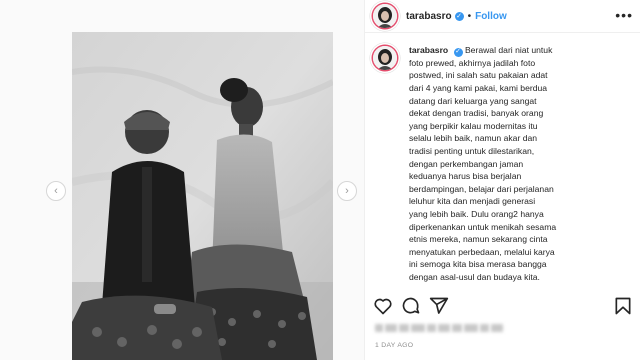  Describe the element at coordinates (483, 226) in the screenshot. I see `caption-line: diperkenankan untuk menikah sesama` at that location.